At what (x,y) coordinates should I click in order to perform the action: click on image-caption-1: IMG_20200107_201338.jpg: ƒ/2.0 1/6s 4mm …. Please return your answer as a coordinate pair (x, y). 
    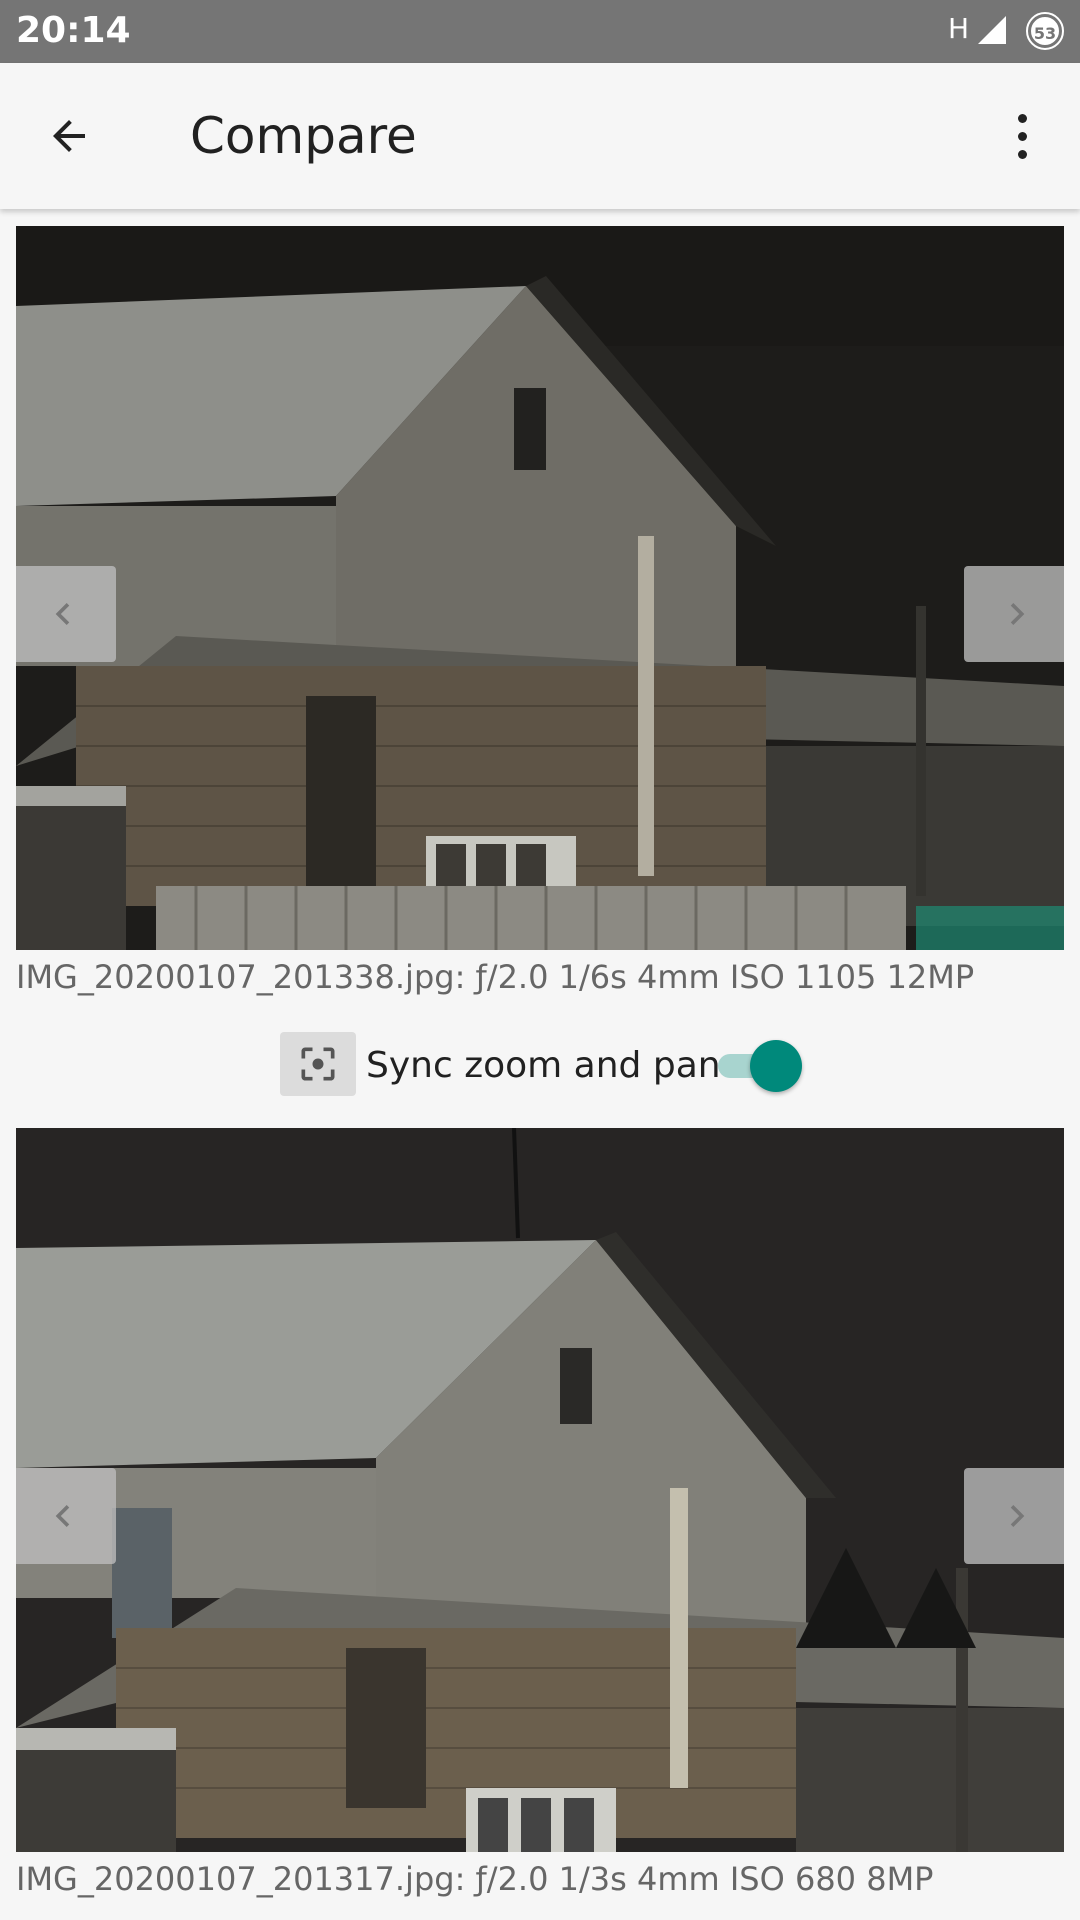
    Looking at the image, I should click on (495, 977).